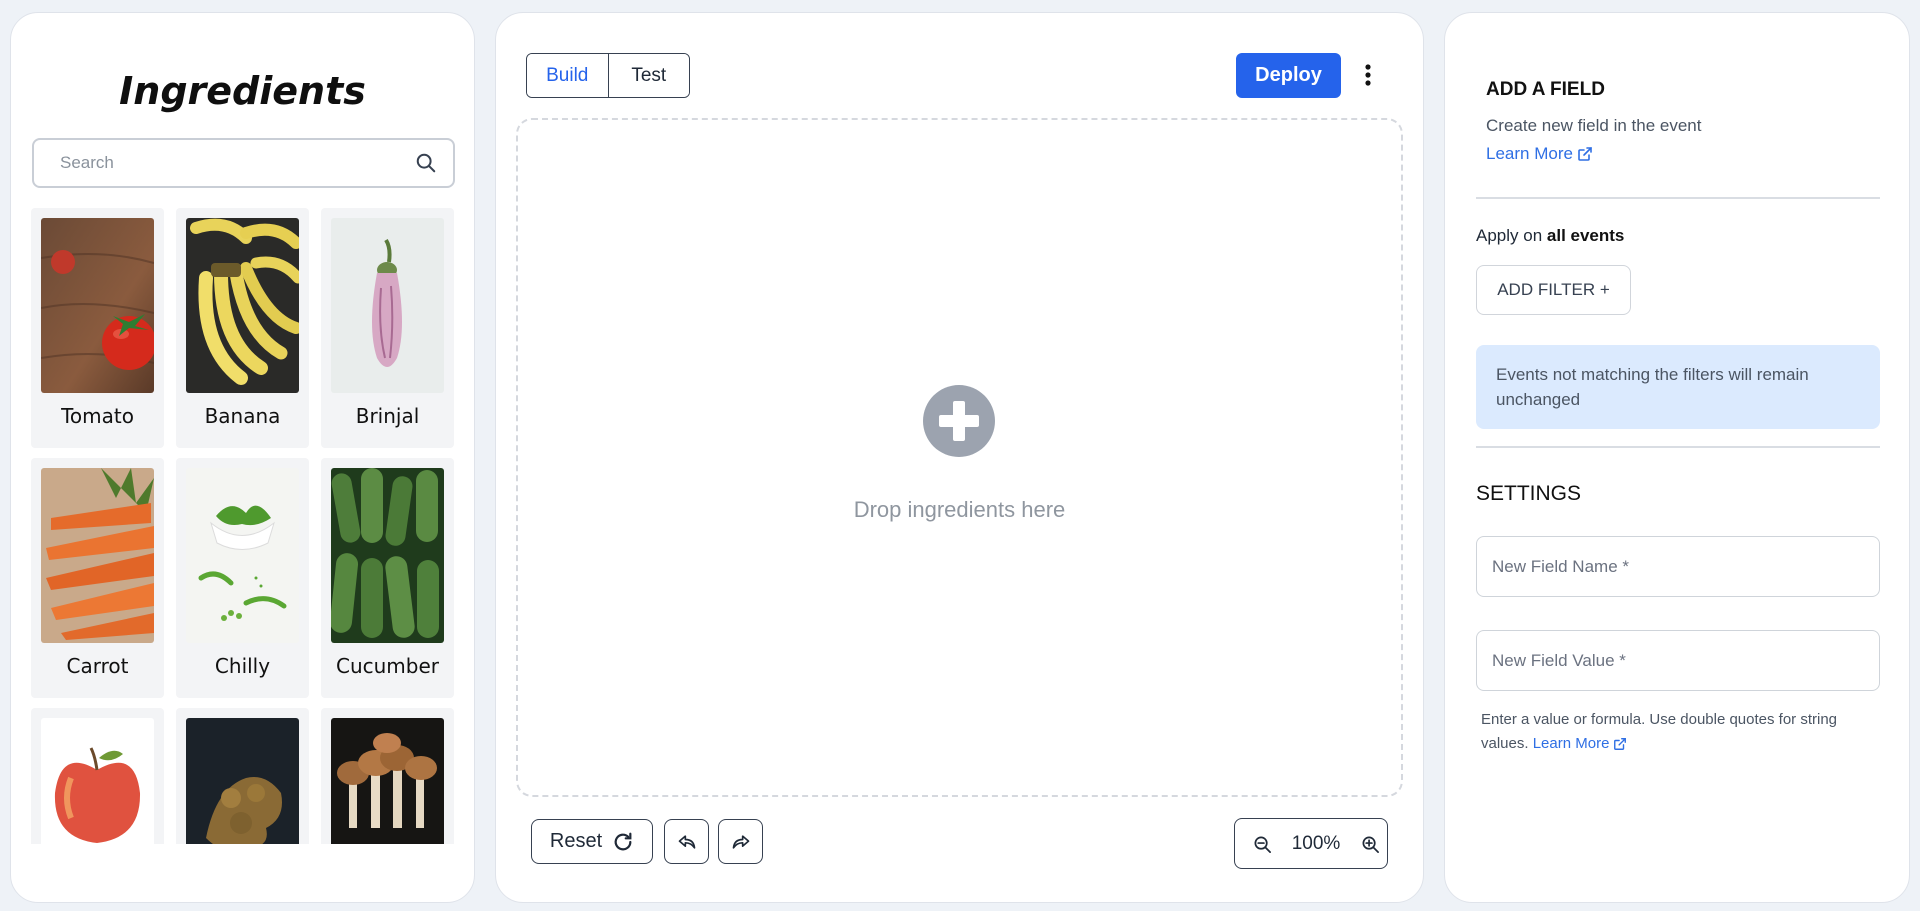  What do you see at coordinates (242, 555) in the screenshot?
I see `chilly-image` at bounding box center [242, 555].